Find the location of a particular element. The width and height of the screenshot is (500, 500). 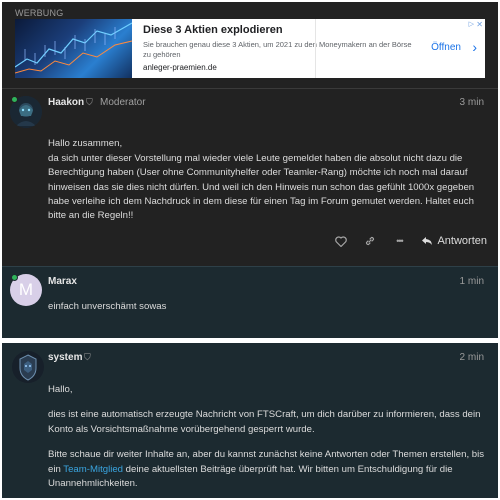

divider is located at coordinates (250, 88).